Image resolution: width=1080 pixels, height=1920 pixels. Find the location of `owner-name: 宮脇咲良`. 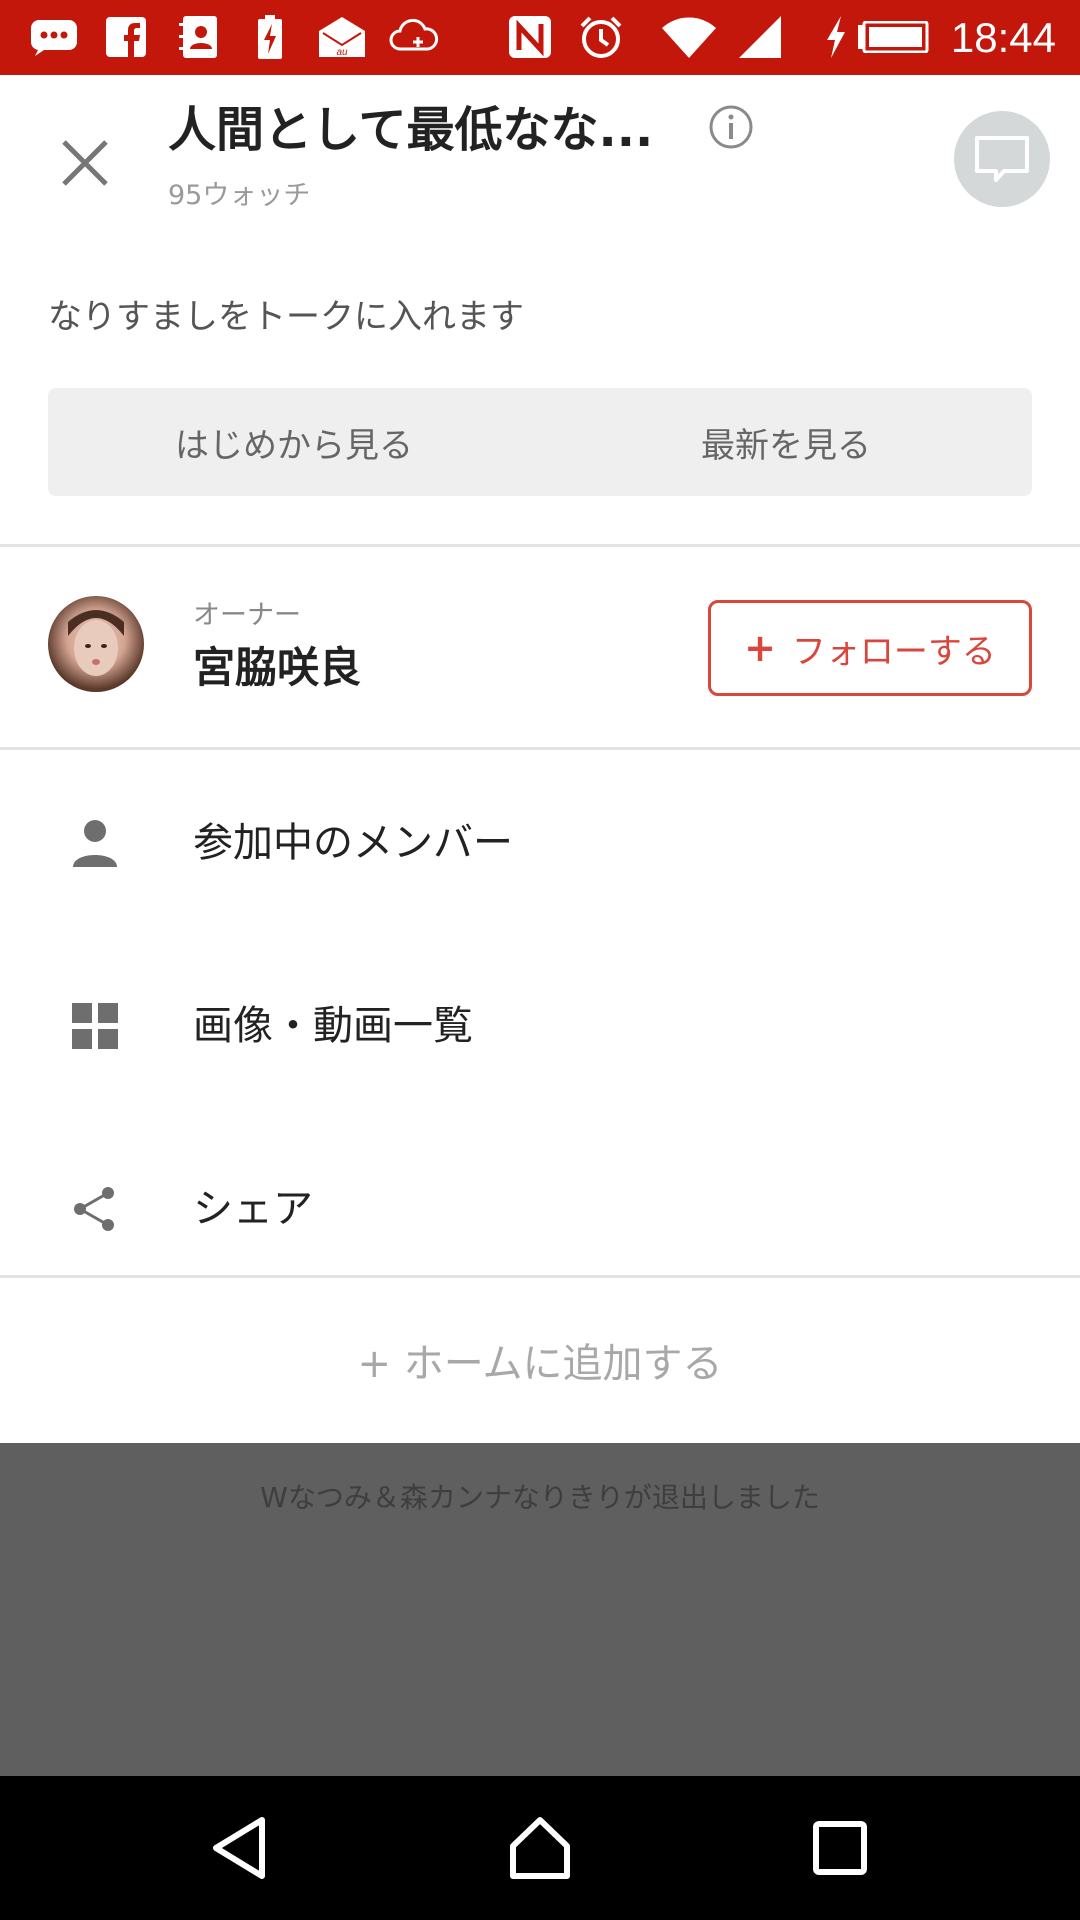

owner-name: 宮脇咲良 is located at coordinates (277, 668).